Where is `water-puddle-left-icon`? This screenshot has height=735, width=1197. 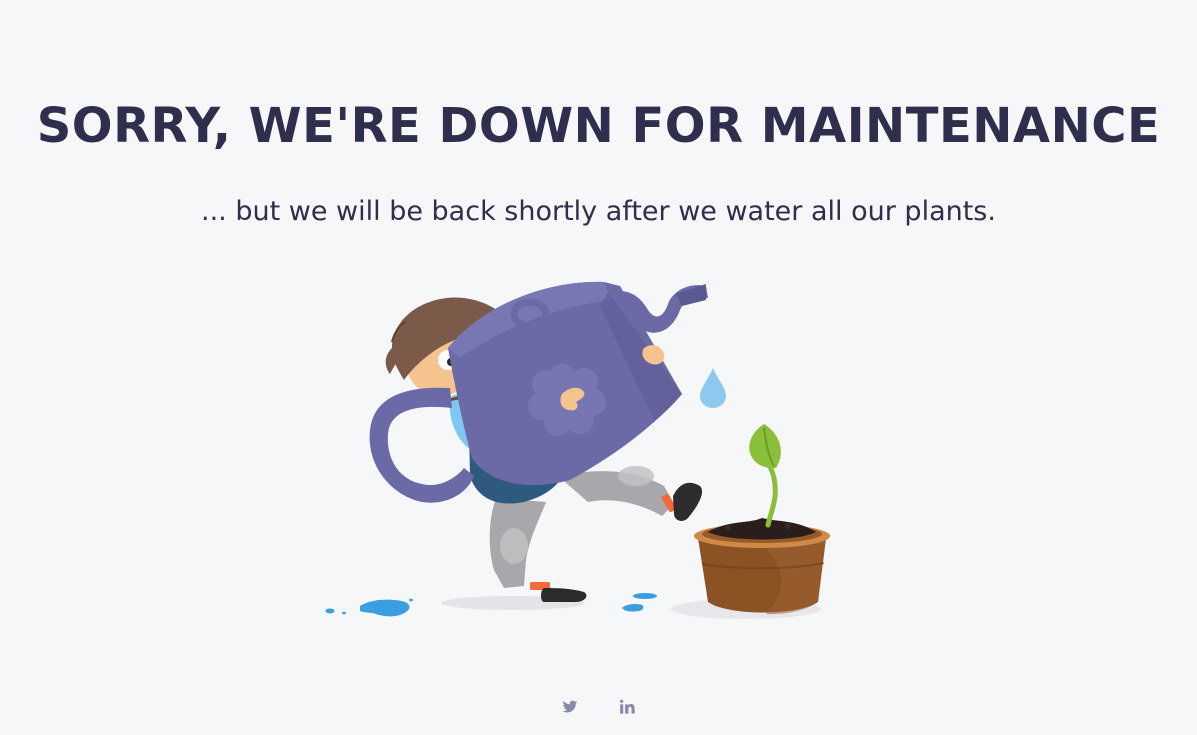
water-puddle-left-icon is located at coordinates (369, 607).